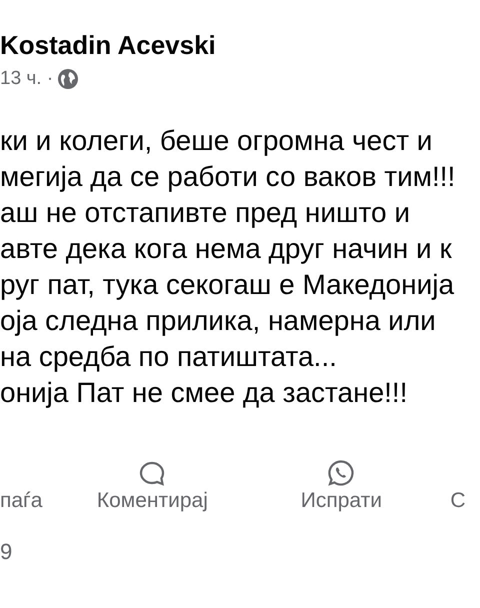 The height and width of the screenshot is (608, 480). I want to click on comment-button: Коментирај, so click(152, 487).